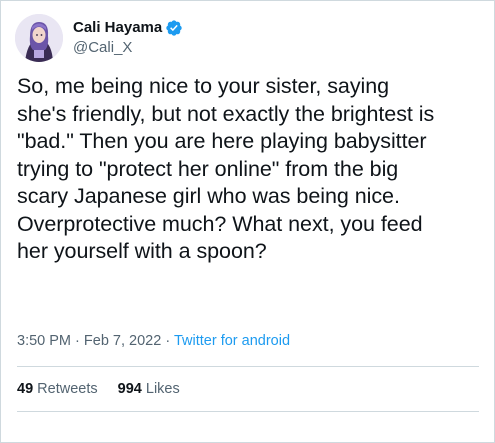  Describe the element at coordinates (129, 389) in the screenshot. I see `likes-count: 994` at that location.